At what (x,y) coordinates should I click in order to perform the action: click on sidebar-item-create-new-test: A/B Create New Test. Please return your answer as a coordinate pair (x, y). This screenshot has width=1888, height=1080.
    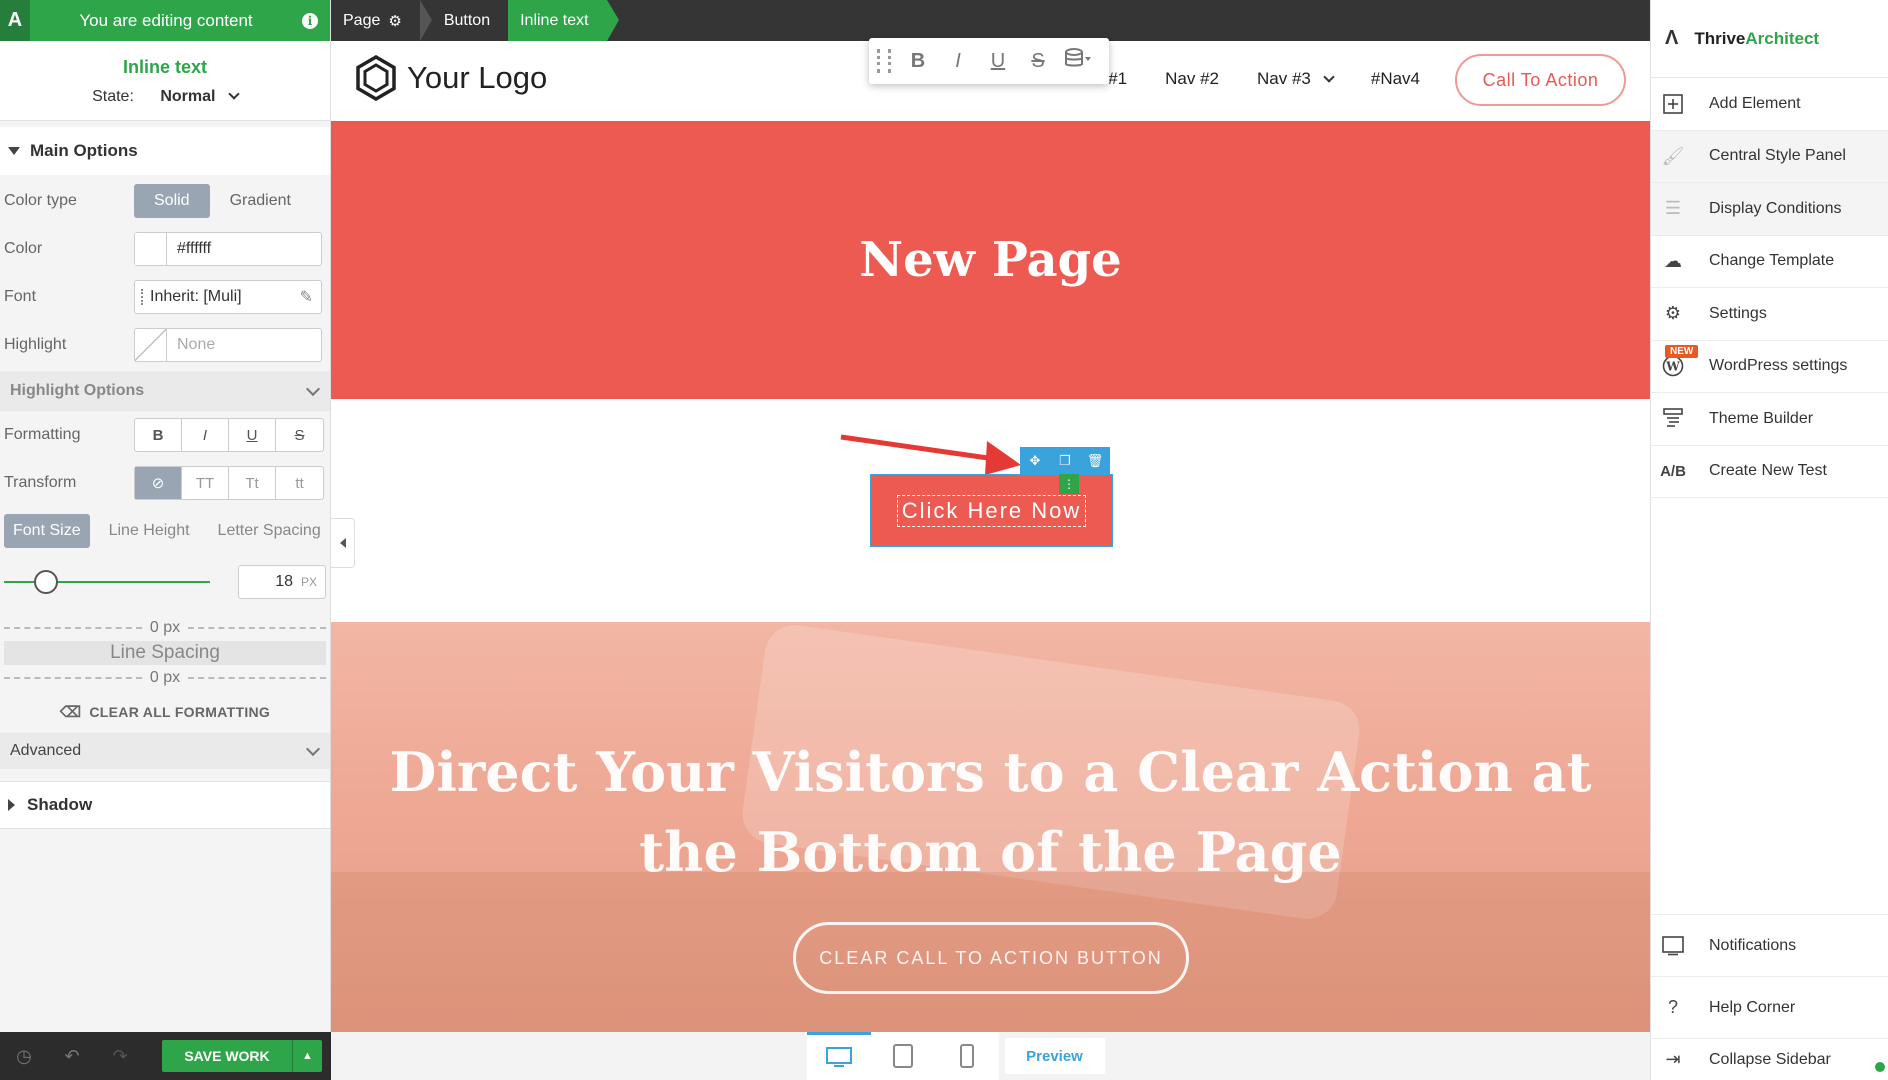
    Looking at the image, I should click on (1769, 472).